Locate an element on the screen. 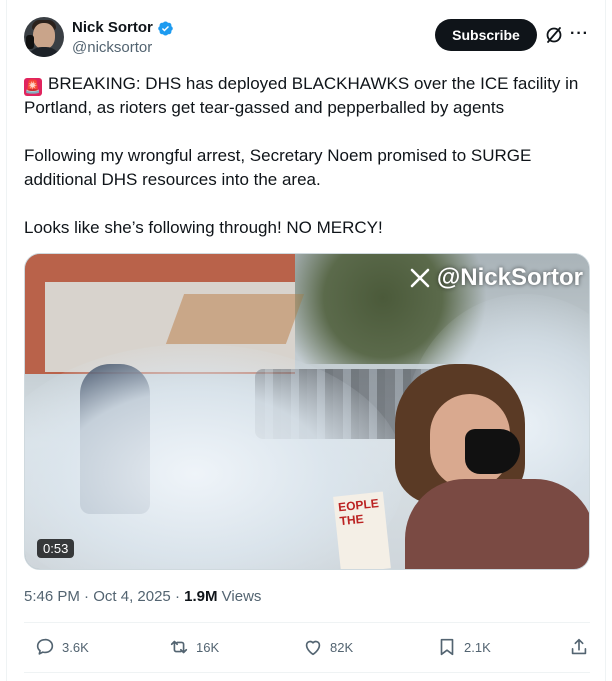 The image size is (612, 681). views-count: 1.9M is located at coordinates (201, 596).